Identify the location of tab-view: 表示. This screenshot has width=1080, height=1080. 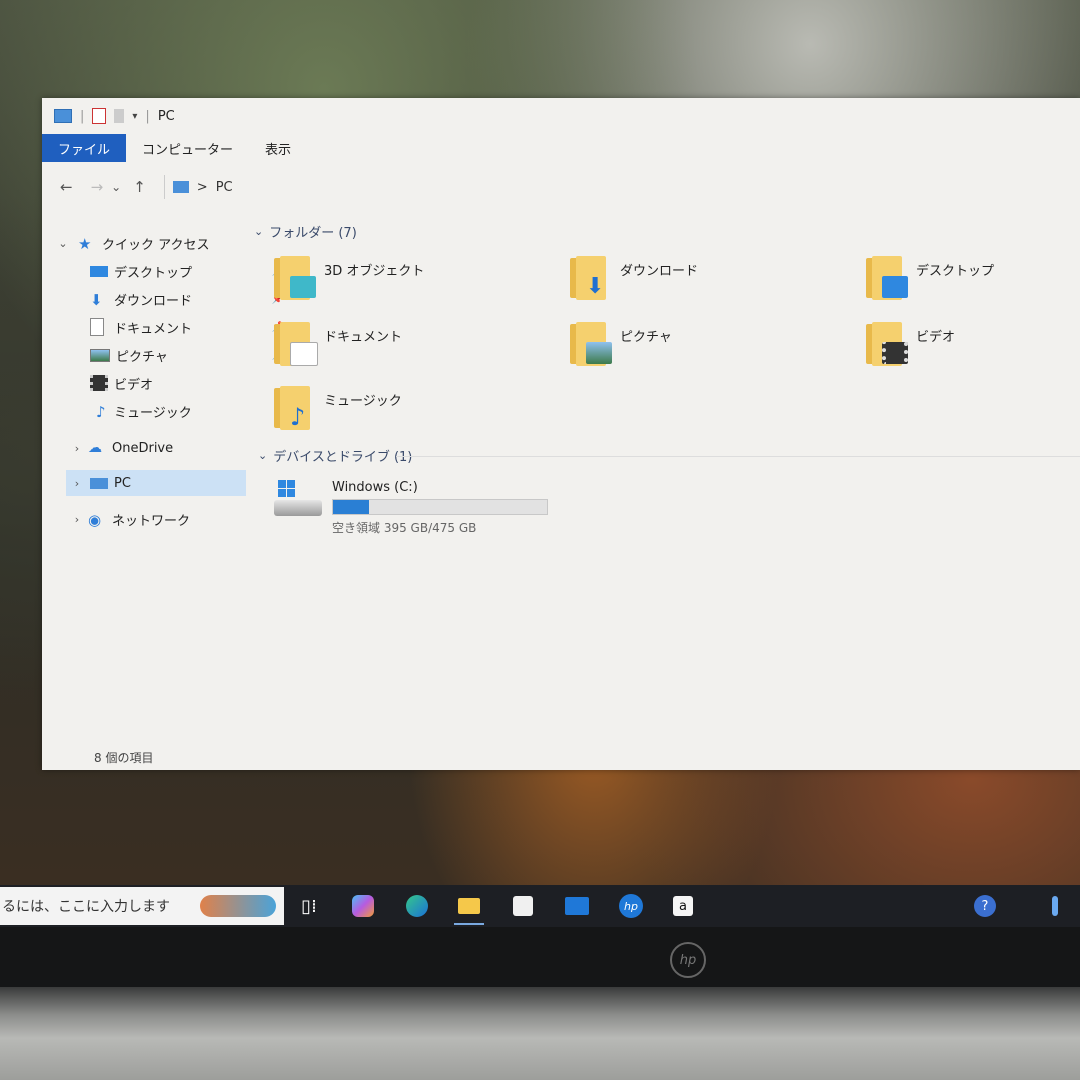
(278, 148).